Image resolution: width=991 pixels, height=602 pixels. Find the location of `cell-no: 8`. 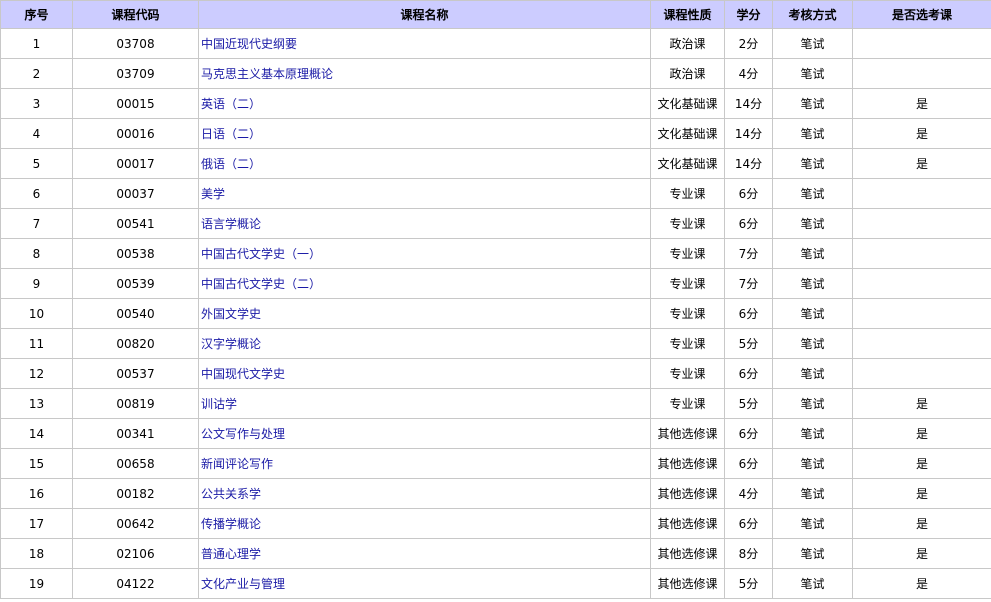

cell-no: 8 is located at coordinates (36, 253).